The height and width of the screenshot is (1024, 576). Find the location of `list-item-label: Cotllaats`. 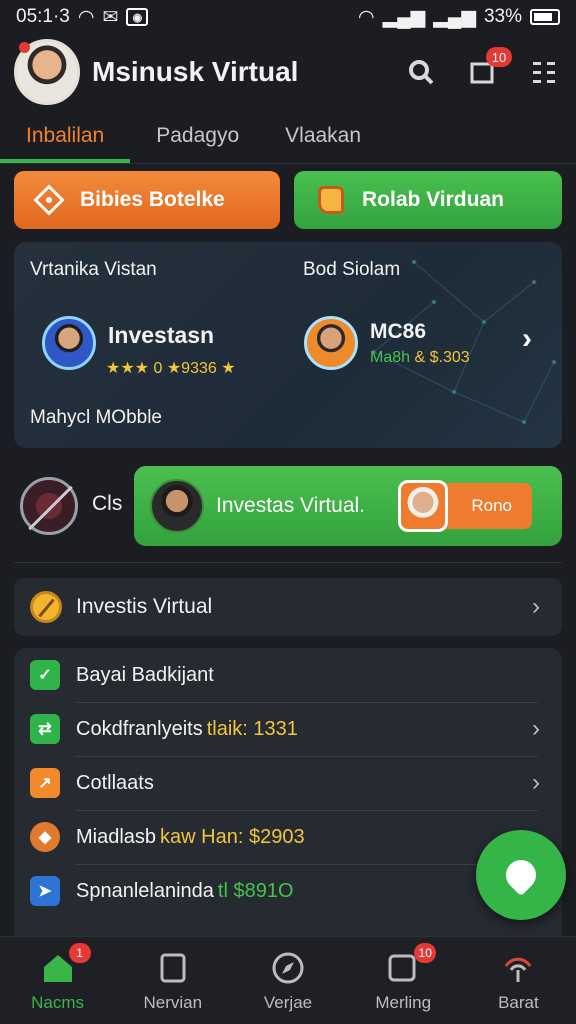

list-item-label: Cotllaats is located at coordinates (115, 782).